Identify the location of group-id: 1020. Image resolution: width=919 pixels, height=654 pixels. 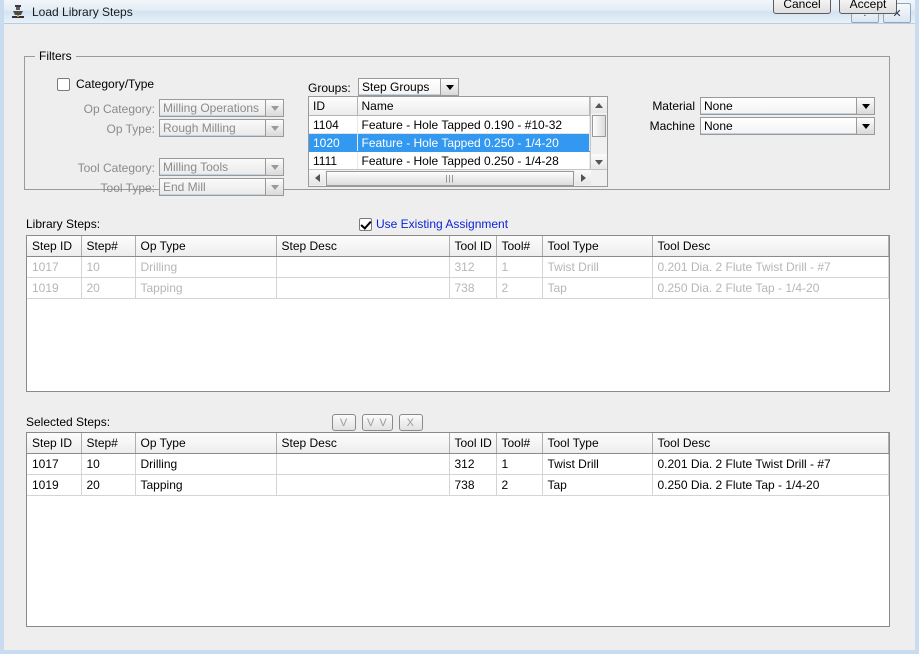
(333, 142).